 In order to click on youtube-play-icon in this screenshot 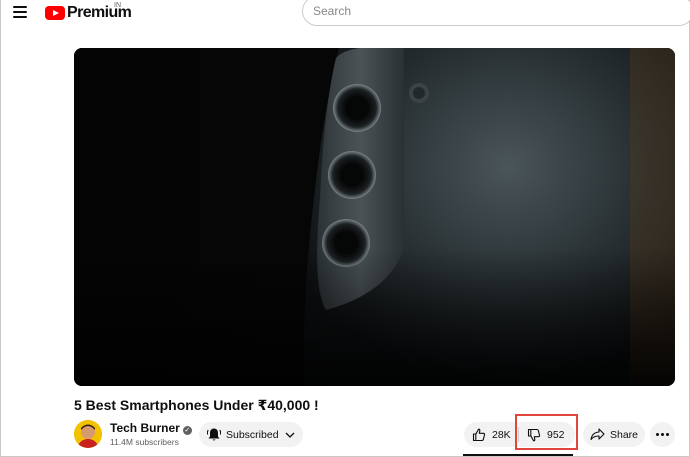, I will do `click(55, 13)`.